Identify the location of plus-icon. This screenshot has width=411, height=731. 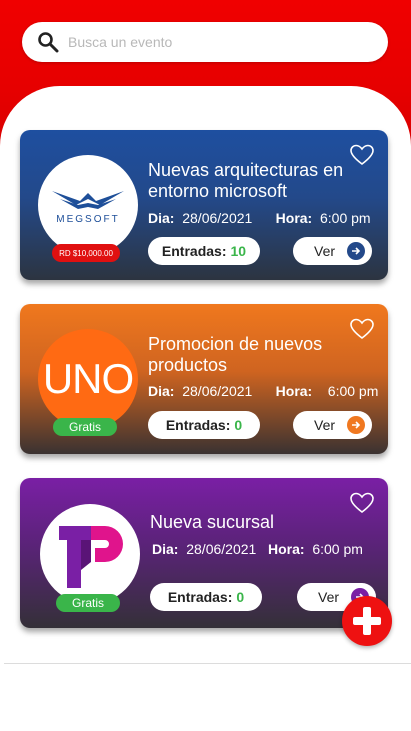
(367, 621).